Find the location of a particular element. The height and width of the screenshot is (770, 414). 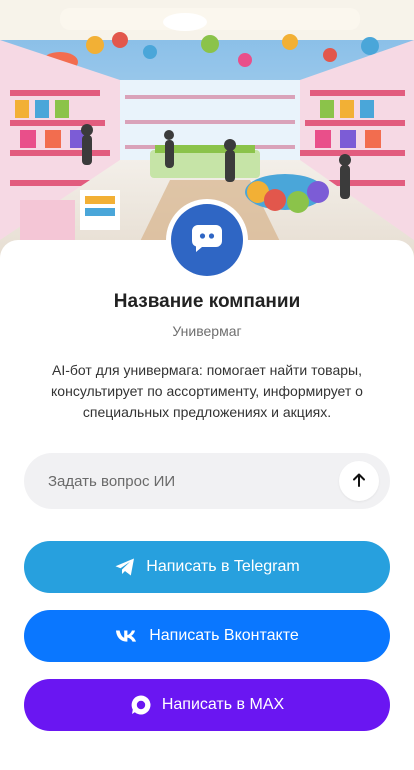

ask-ai-box is located at coordinates (207, 481).